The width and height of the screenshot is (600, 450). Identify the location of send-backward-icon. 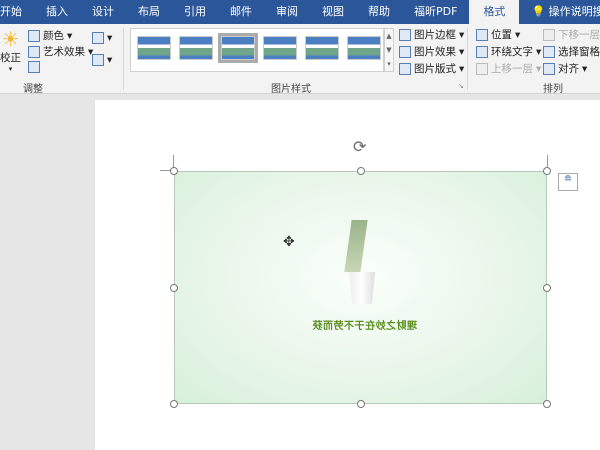
(549, 34).